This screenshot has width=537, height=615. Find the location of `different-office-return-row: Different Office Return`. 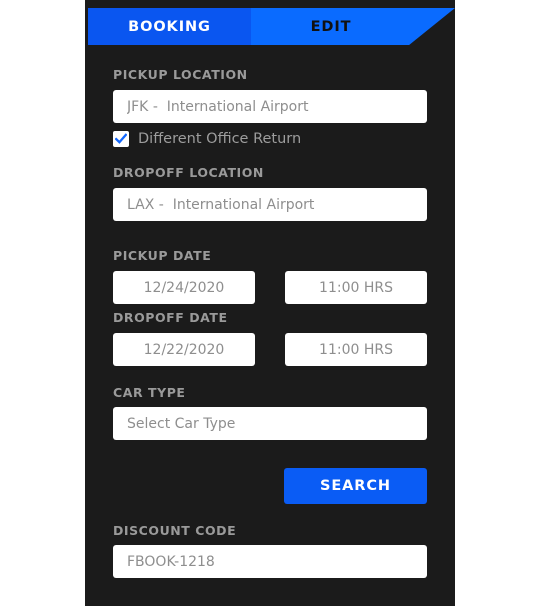

different-office-return-row: Different Office Return is located at coordinates (207, 139).